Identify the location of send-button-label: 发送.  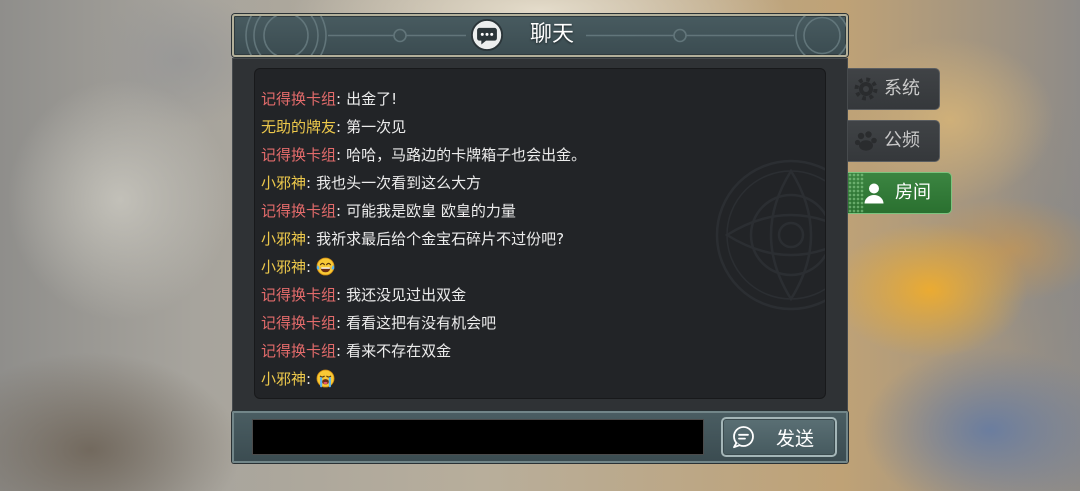
(795, 438).